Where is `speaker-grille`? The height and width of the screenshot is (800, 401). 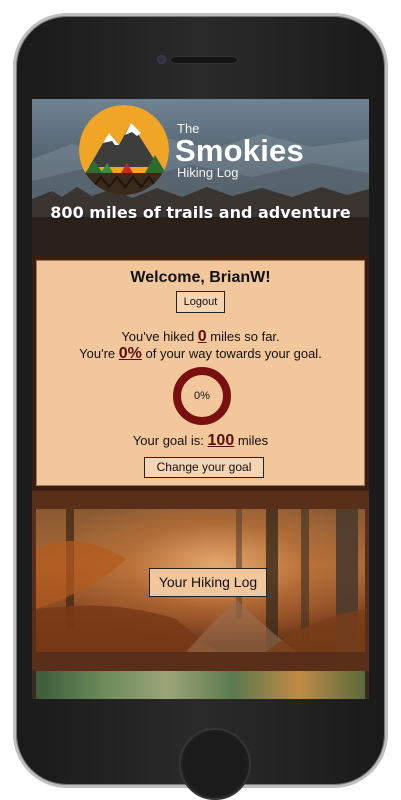 speaker-grille is located at coordinates (204, 60).